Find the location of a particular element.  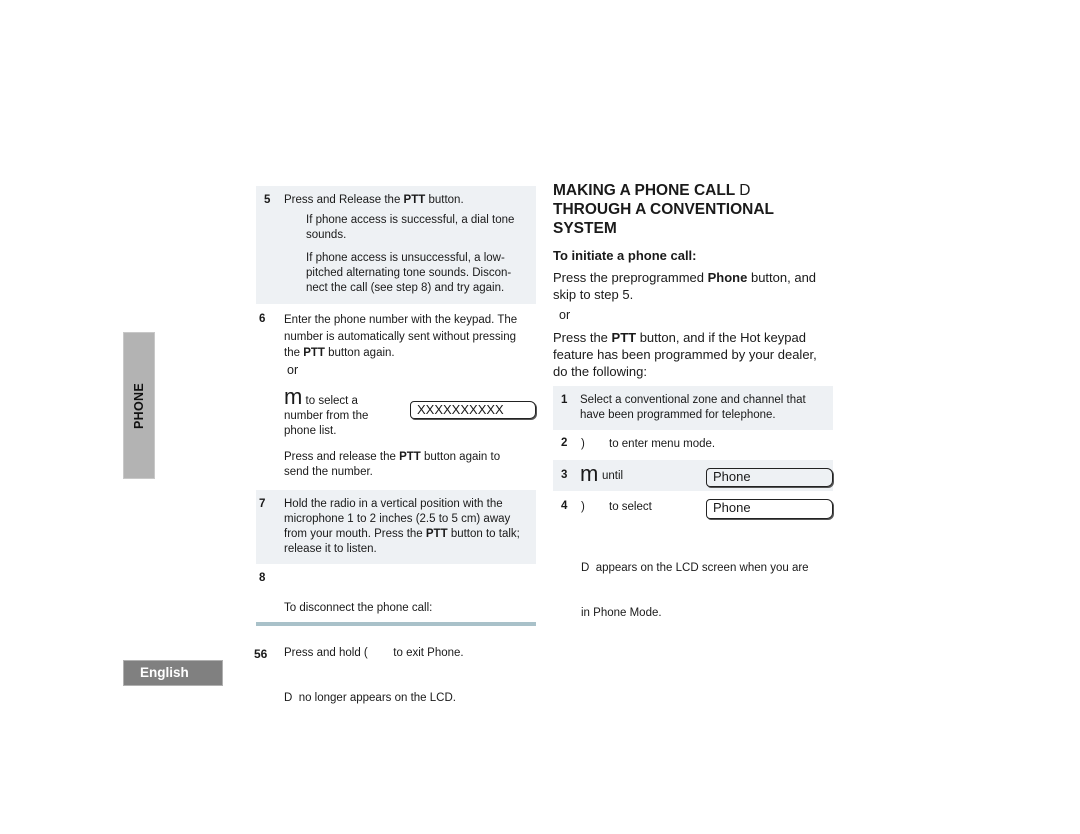

text: button, and if the Hot keypad is located at coordinates (721, 337).